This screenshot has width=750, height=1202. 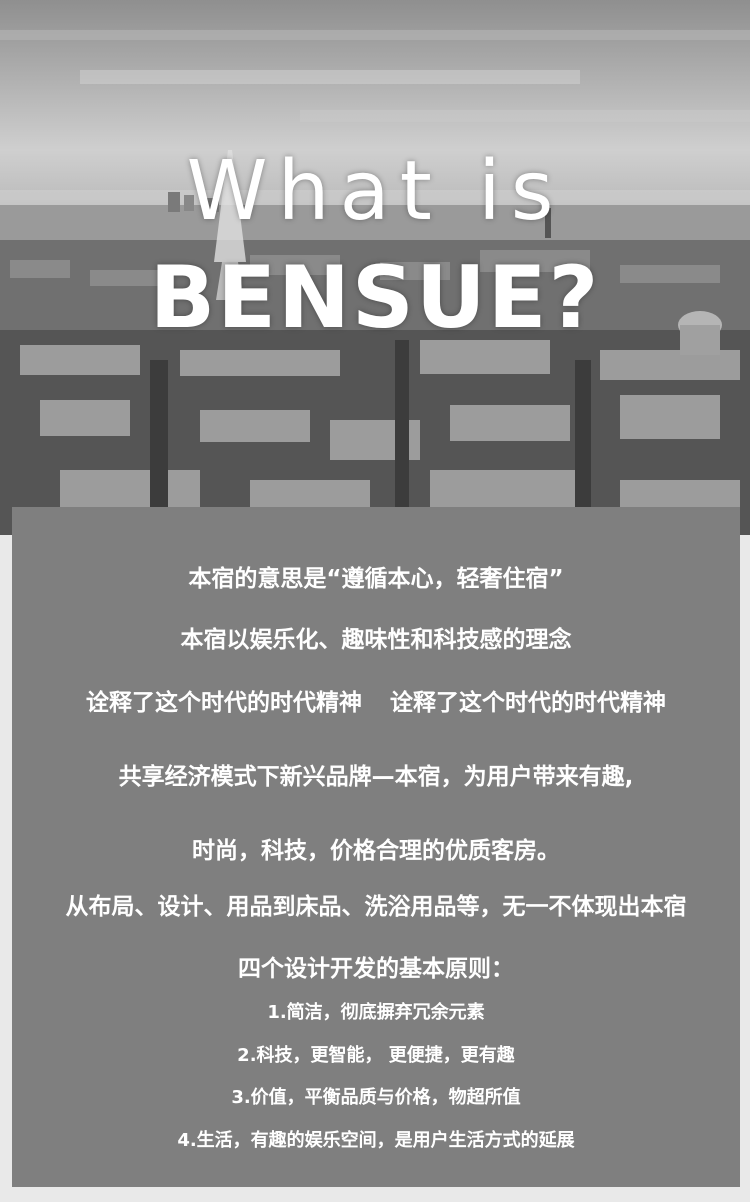 I want to click on hero-title-line1: What is, so click(x=375, y=191).